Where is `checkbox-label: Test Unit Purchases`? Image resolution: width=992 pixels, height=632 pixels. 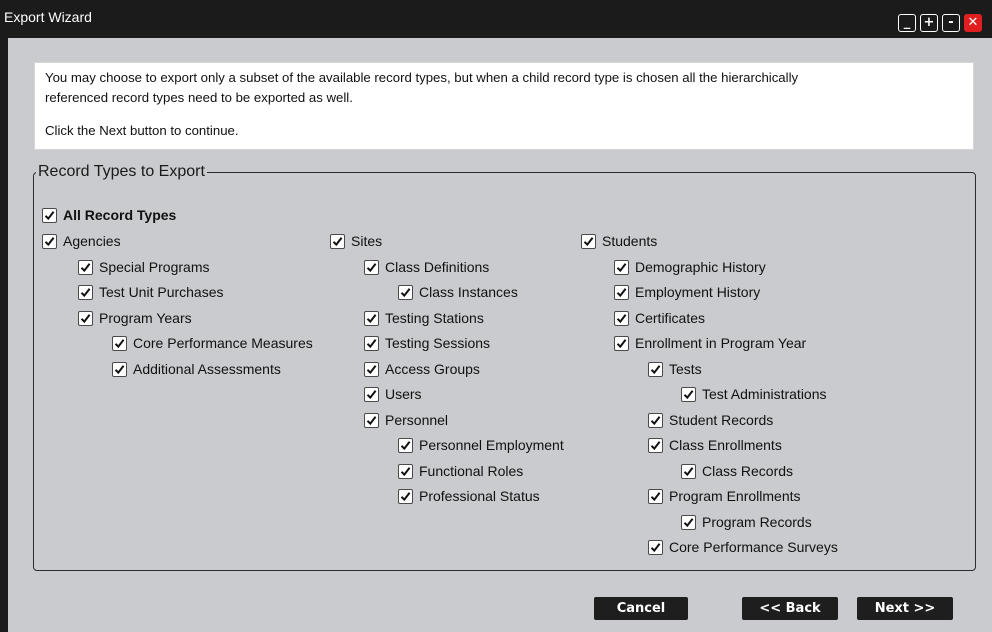 checkbox-label: Test Unit Purchases is located at coordinates (161, 292).